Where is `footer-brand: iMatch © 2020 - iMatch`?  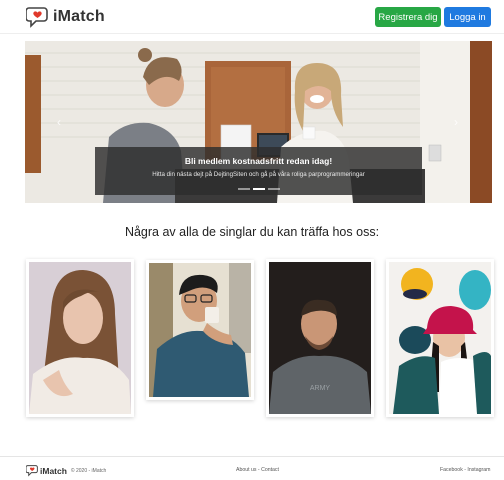 footer-brand: iMatch © 2020 - iMatch is located at coordinates (66, 470).